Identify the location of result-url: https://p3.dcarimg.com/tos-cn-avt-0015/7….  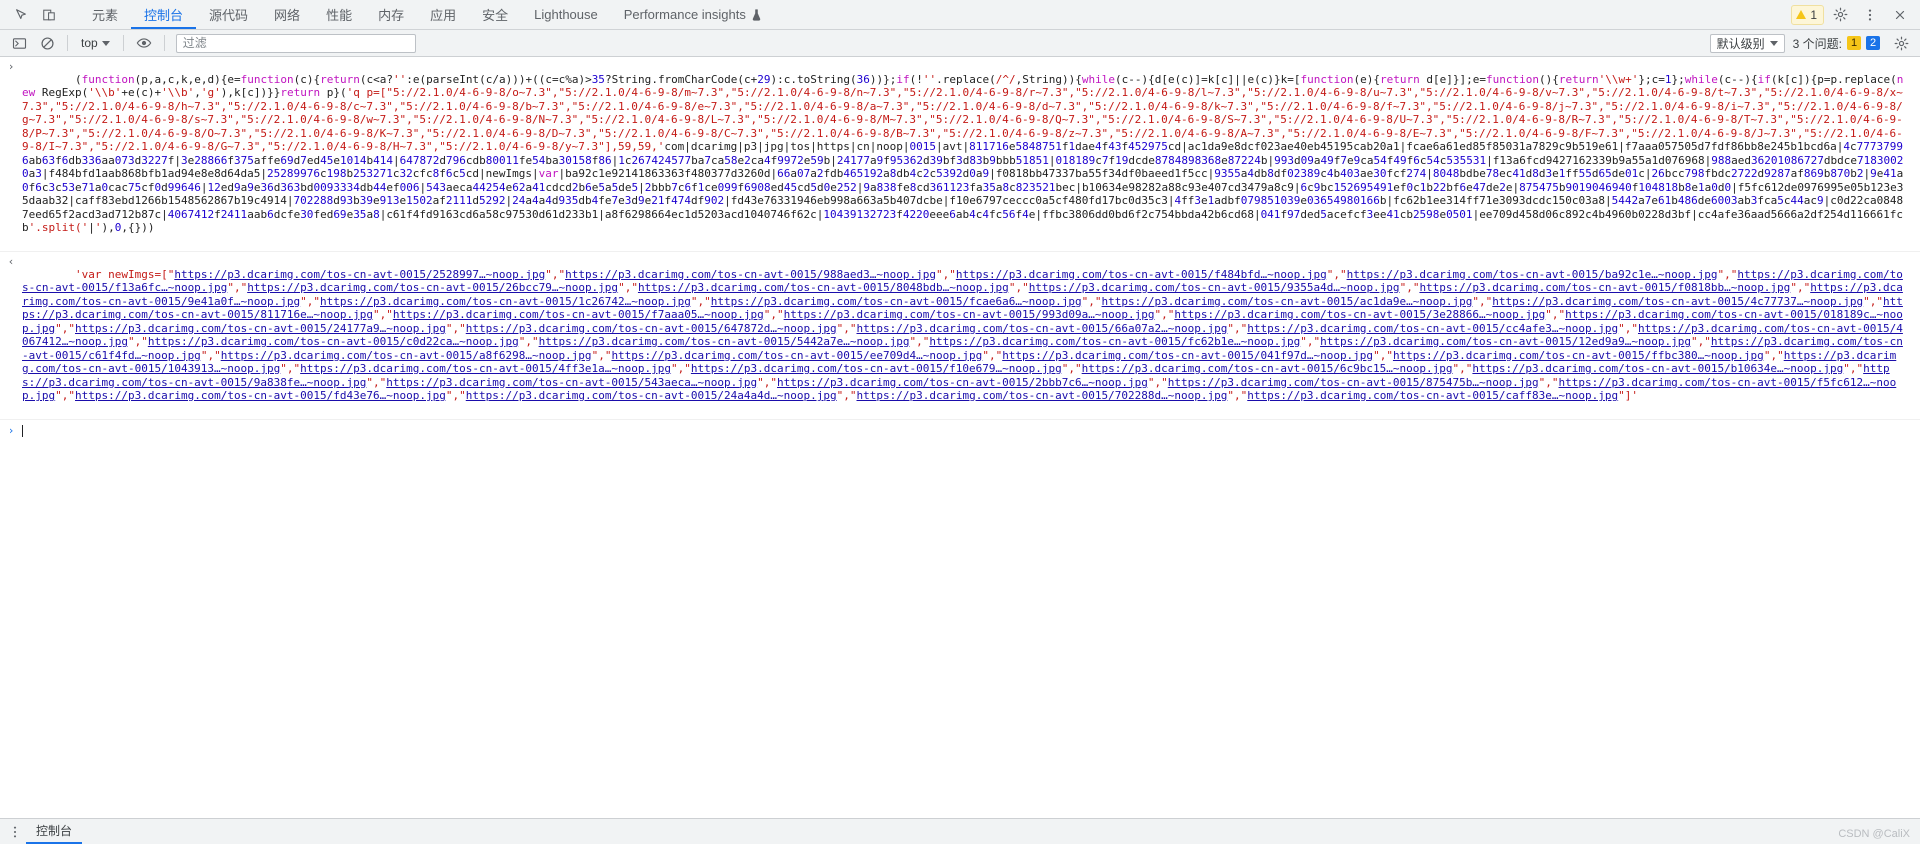
(1042, 395).